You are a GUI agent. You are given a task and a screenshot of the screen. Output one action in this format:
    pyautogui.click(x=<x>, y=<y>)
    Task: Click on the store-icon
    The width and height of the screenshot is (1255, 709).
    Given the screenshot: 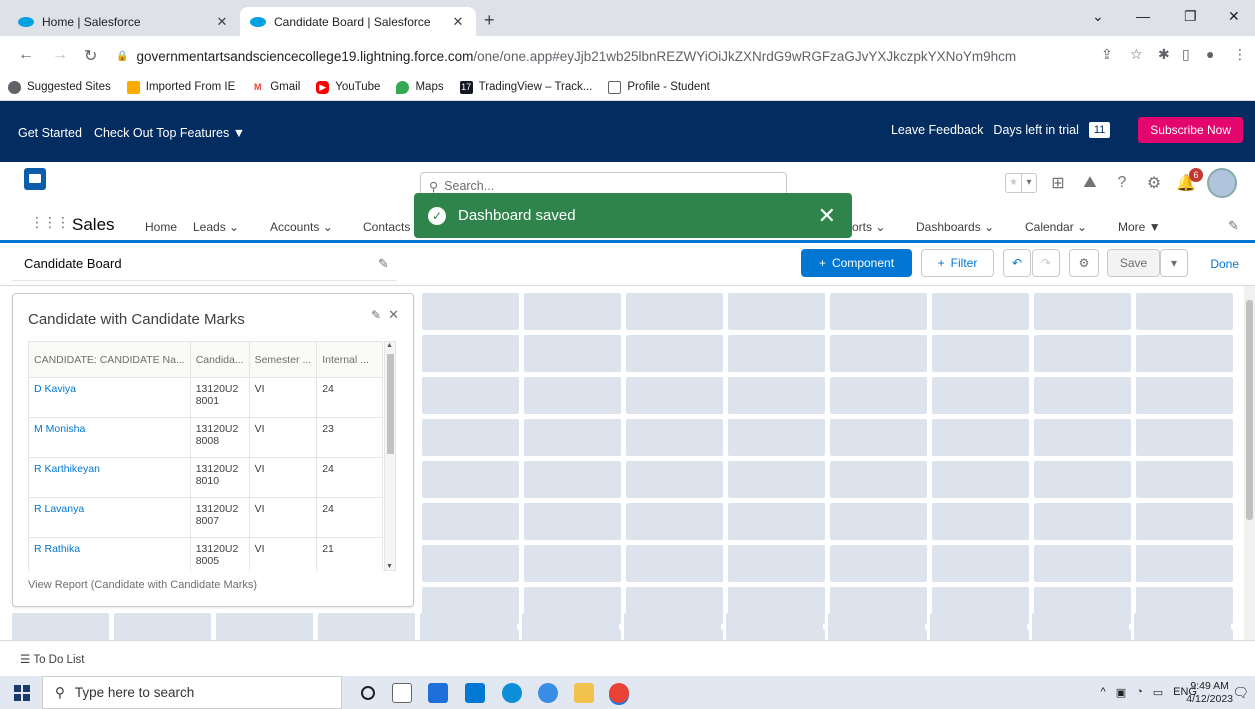 What is the action you would take?
    pyautogui.click(x=438, y=693)
    